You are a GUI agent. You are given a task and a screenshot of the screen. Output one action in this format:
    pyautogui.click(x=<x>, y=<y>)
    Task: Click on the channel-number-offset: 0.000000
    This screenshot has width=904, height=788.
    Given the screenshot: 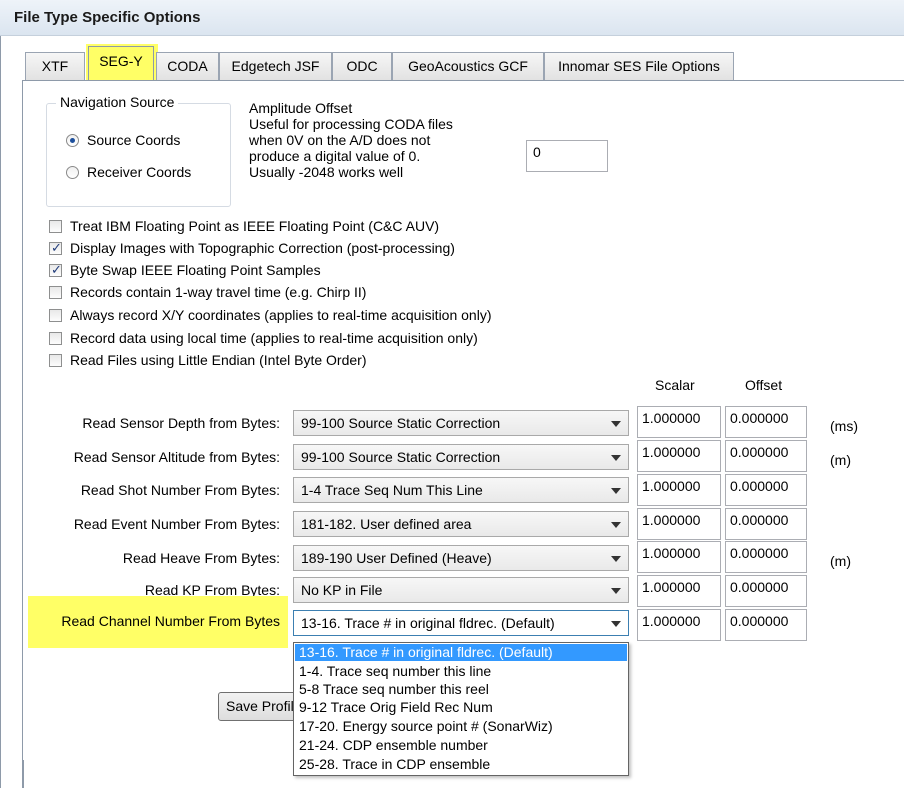 What is the action you would take?
    pyautogui.click(x=766, y=625)
    